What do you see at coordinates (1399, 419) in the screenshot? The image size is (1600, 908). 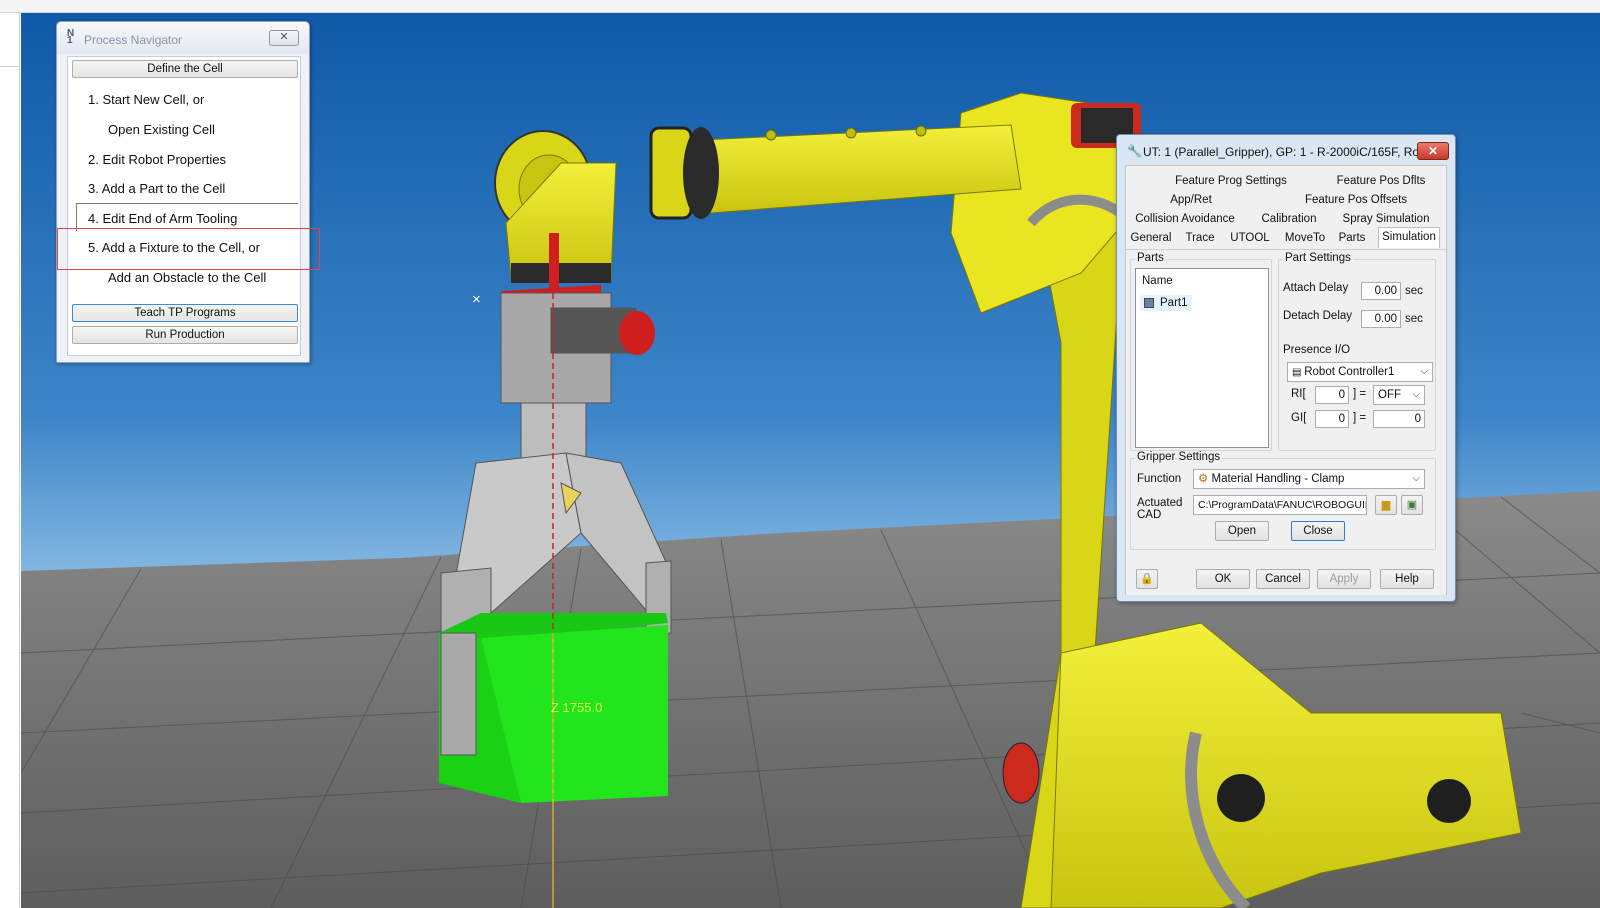 I see `gi-value-field: 0` at bounding box center [1399, 419].